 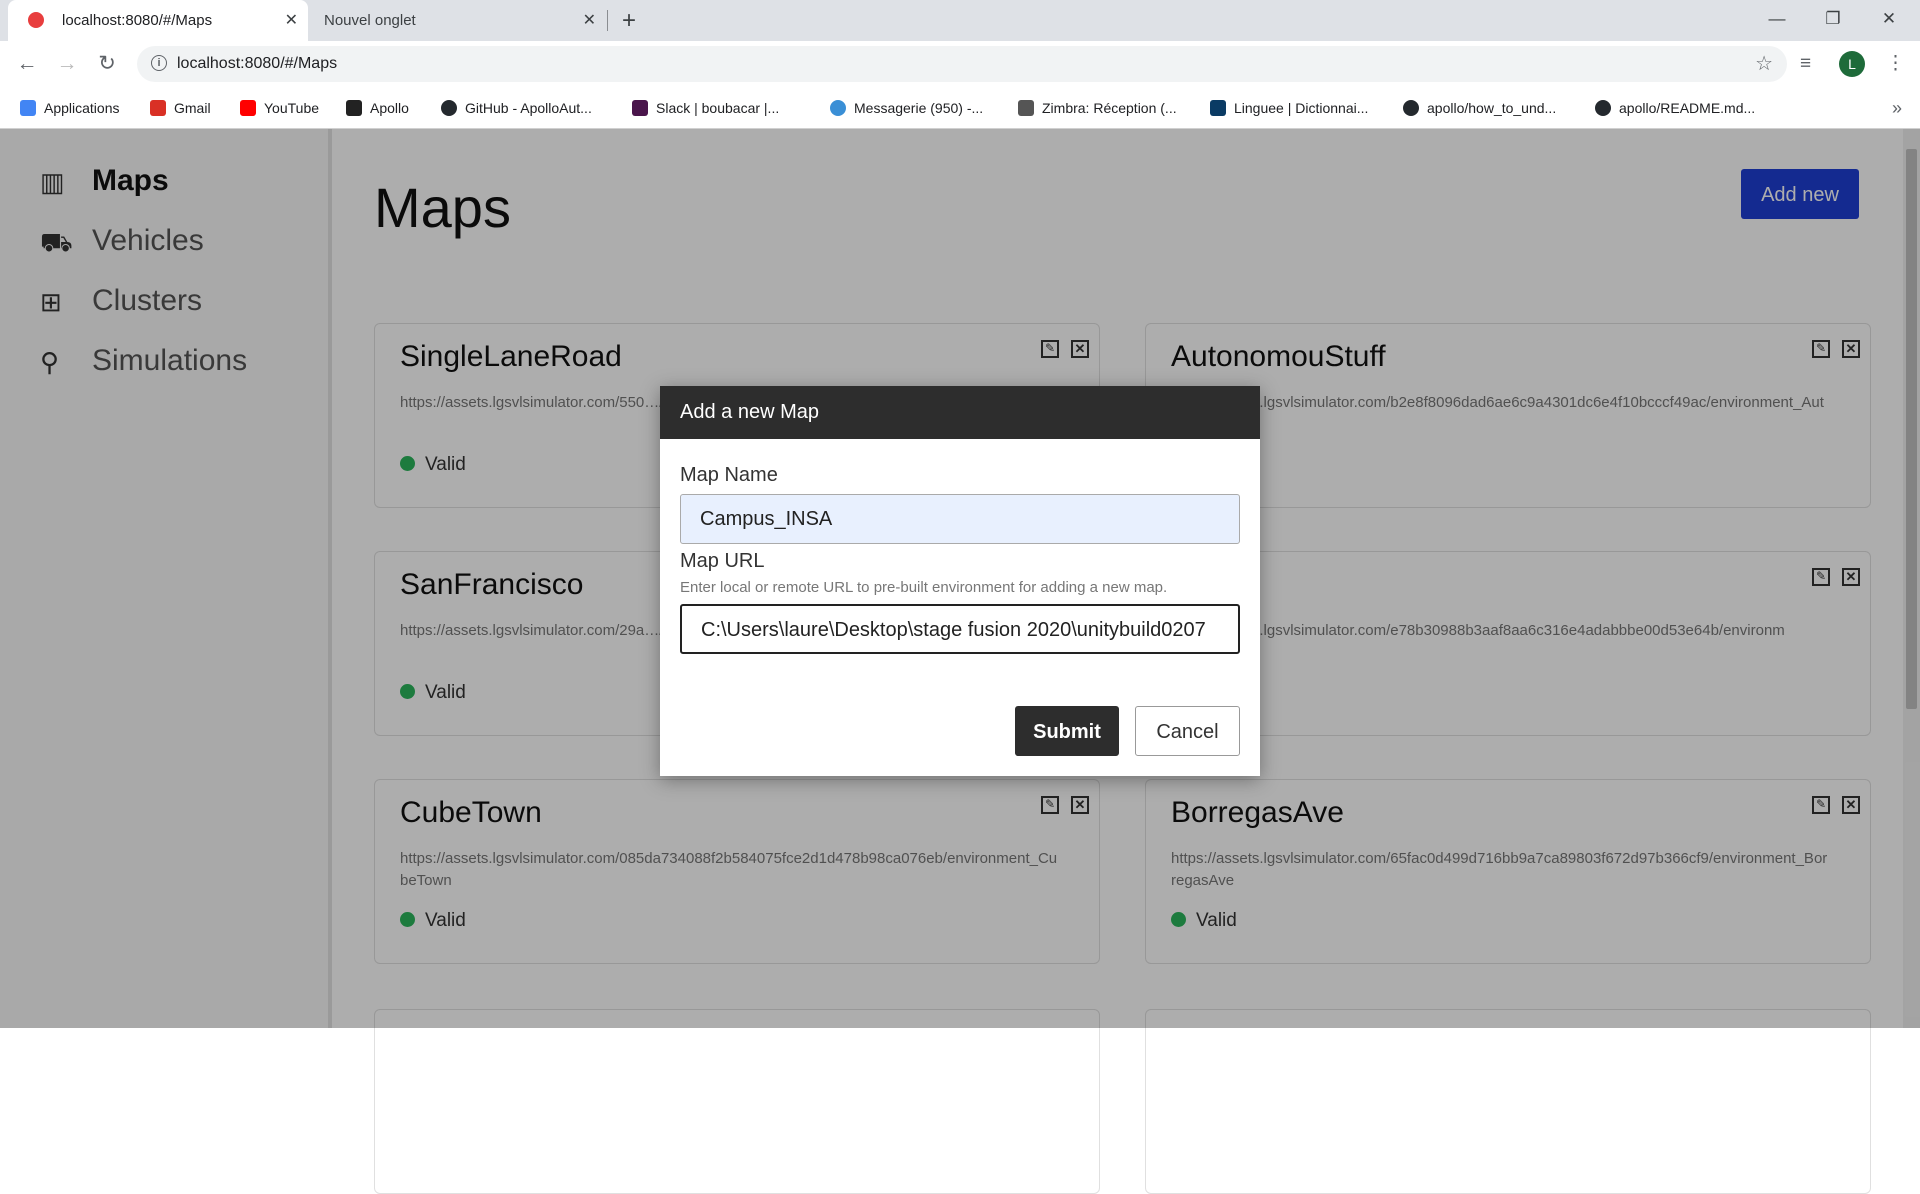 I want to click on bookmark-star-icon: ☆, so click(x=1764, y=64).